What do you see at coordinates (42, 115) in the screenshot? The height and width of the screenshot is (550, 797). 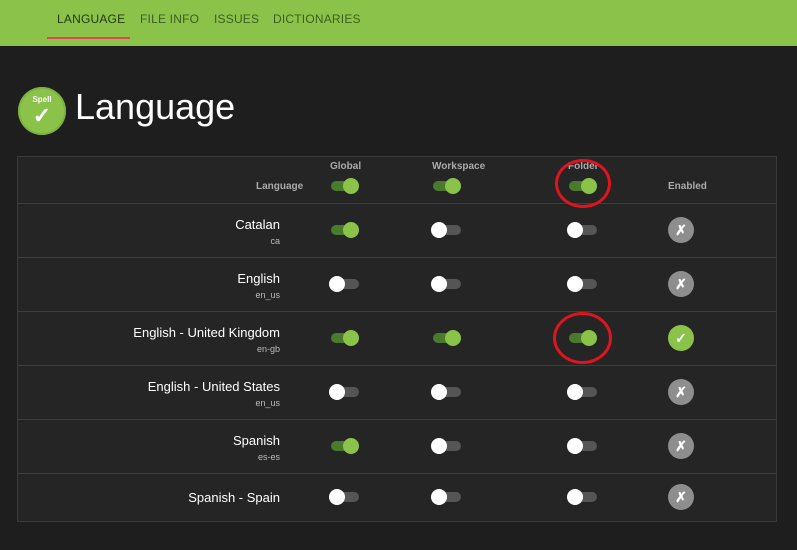 I see `logo-check-icon: ✓` at bounding box center [42, 115].